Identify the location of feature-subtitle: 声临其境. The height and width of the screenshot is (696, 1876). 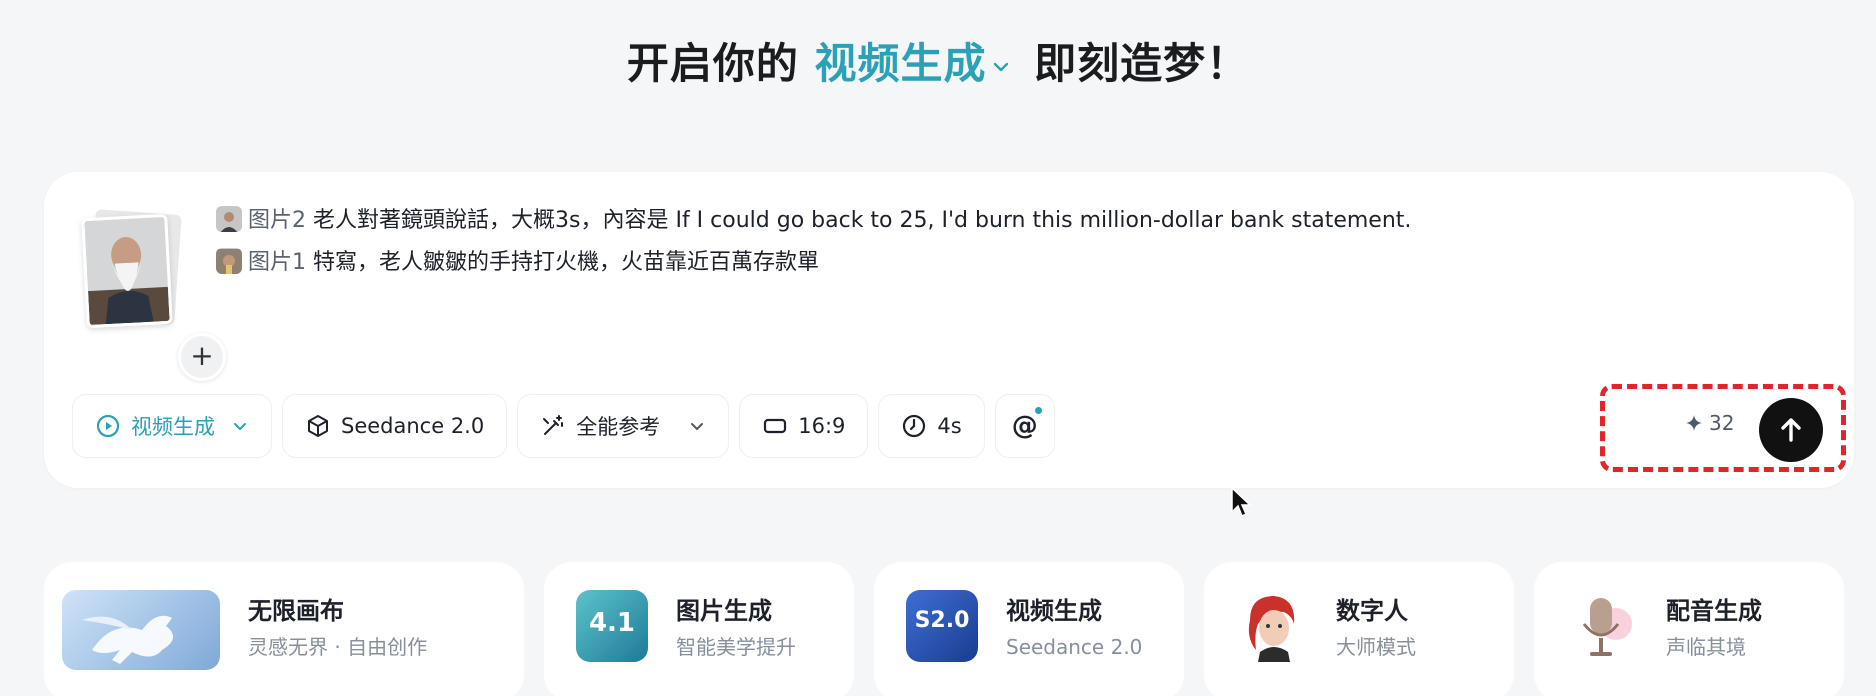
(1706, 647).